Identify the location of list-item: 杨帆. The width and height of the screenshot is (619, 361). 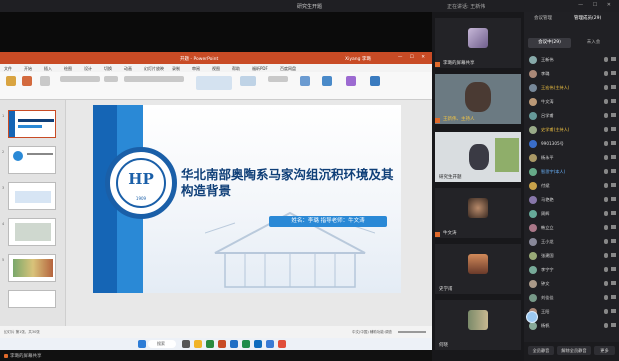
(571, 326).